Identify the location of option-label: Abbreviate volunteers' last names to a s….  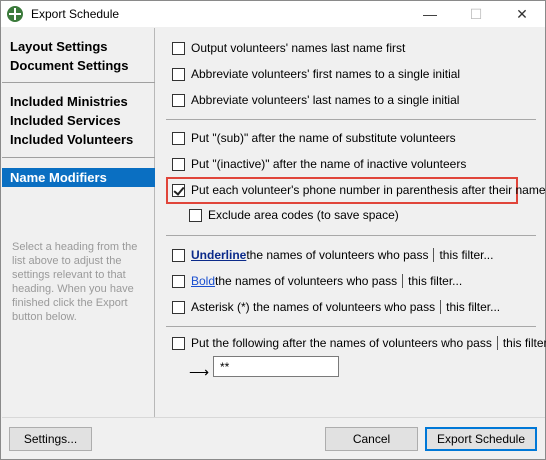
(325, 100).